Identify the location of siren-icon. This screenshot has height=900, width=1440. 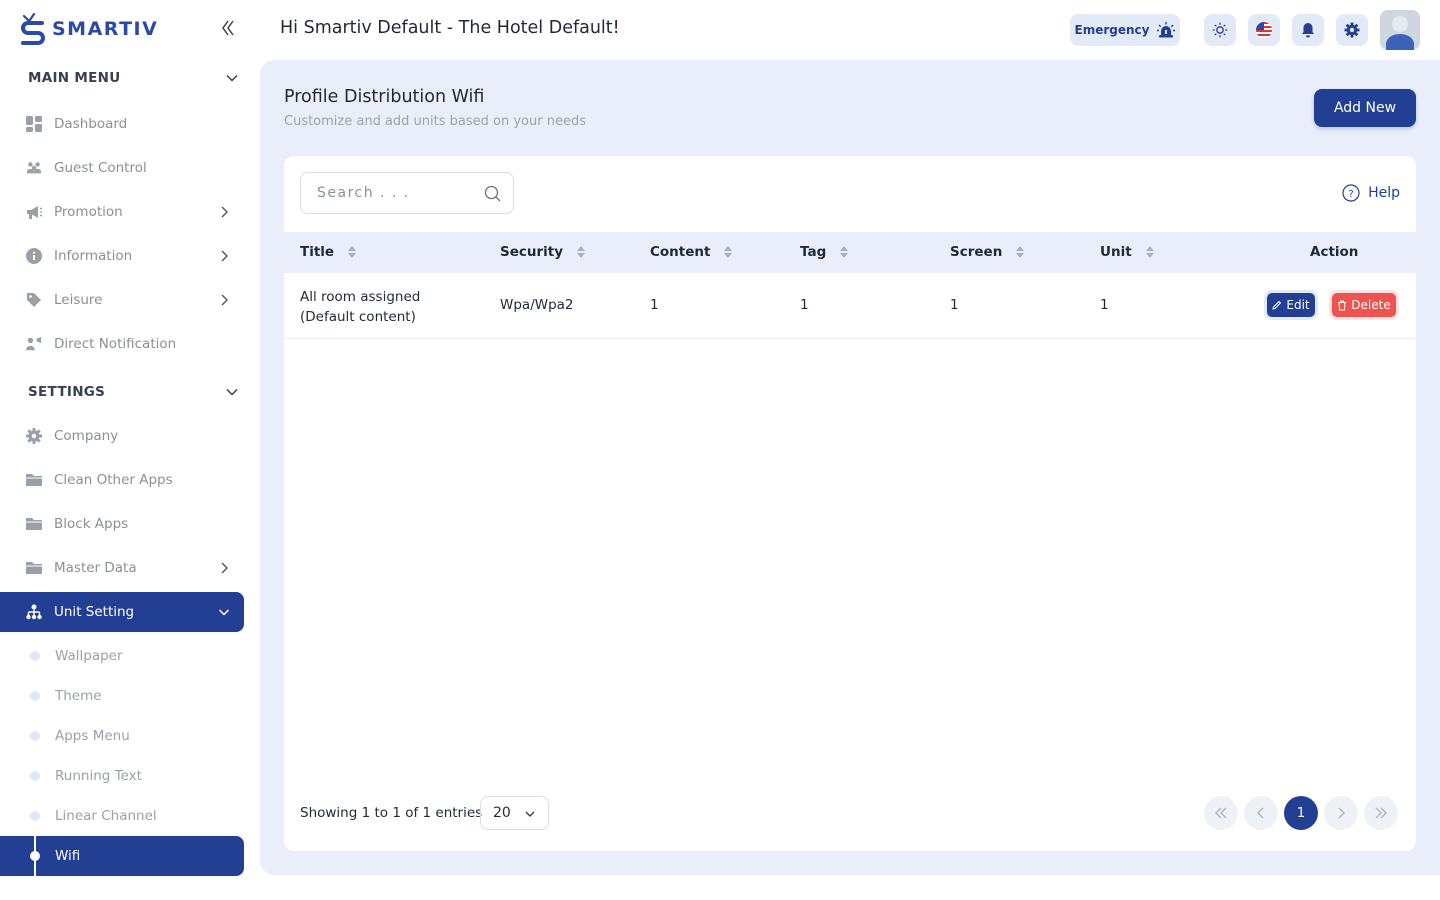
(1166, 30).